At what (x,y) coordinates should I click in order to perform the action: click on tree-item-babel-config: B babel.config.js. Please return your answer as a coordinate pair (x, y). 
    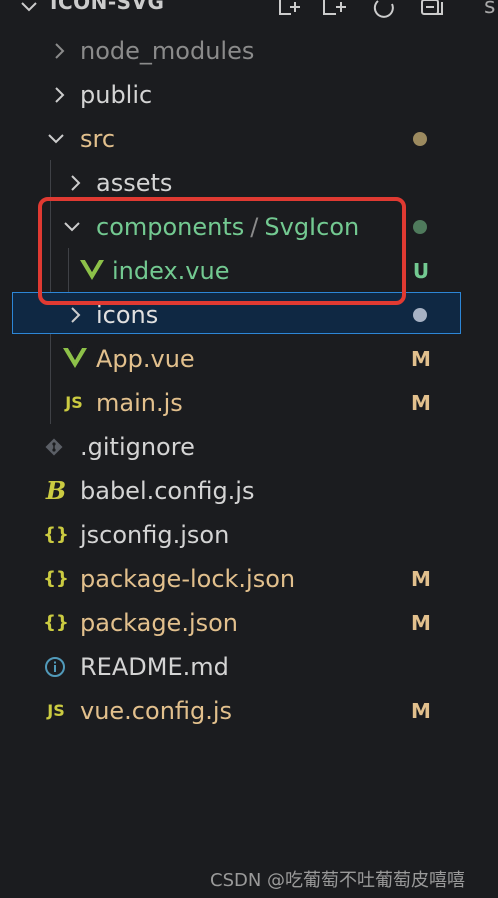
    Looking at the image, I should click on (231, 491).